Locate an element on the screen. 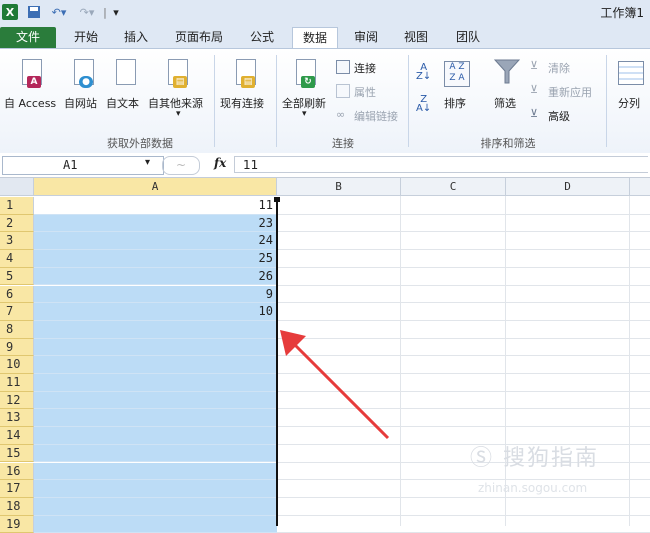 The height and width of the screenshot is (533, 650). row-header: 19 is located at coordinates (17, 524).